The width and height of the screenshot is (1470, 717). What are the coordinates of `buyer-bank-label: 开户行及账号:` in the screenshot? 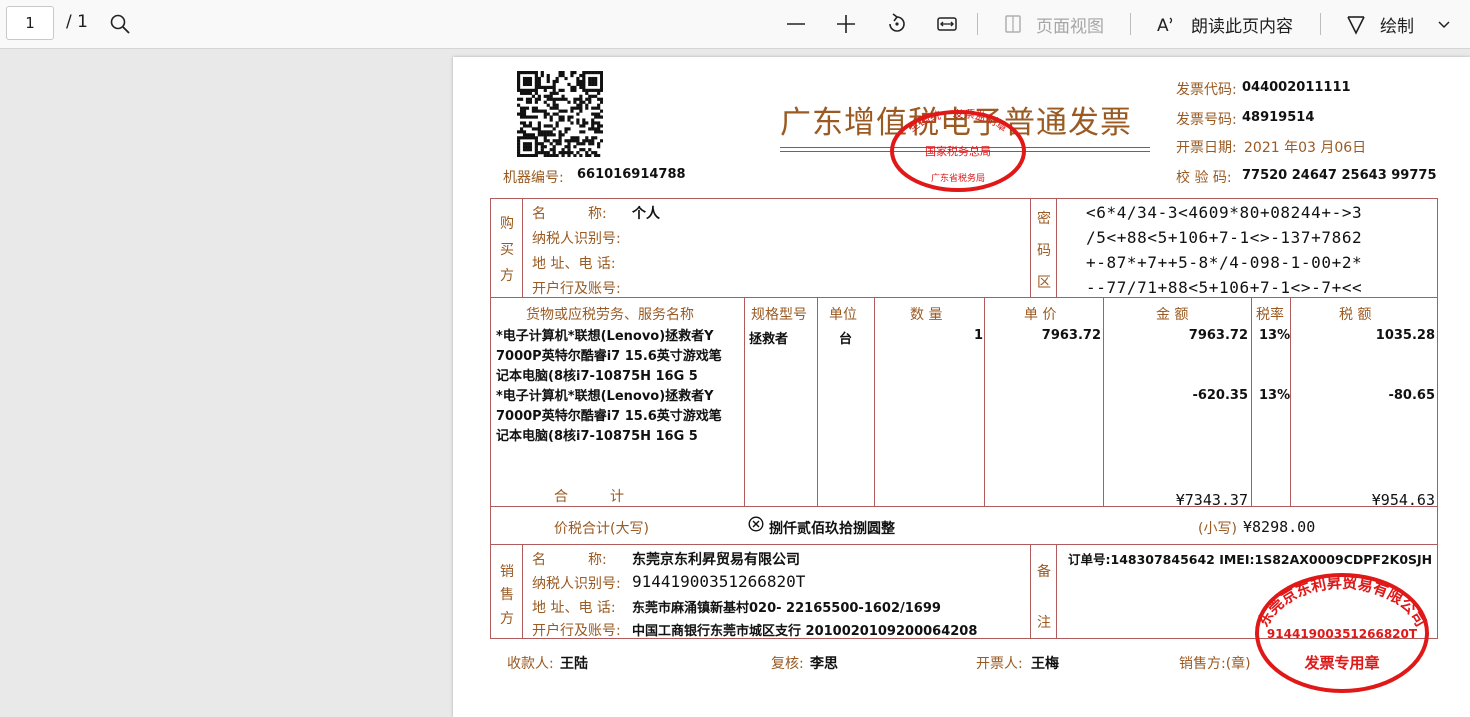 It's located at (576, 289).